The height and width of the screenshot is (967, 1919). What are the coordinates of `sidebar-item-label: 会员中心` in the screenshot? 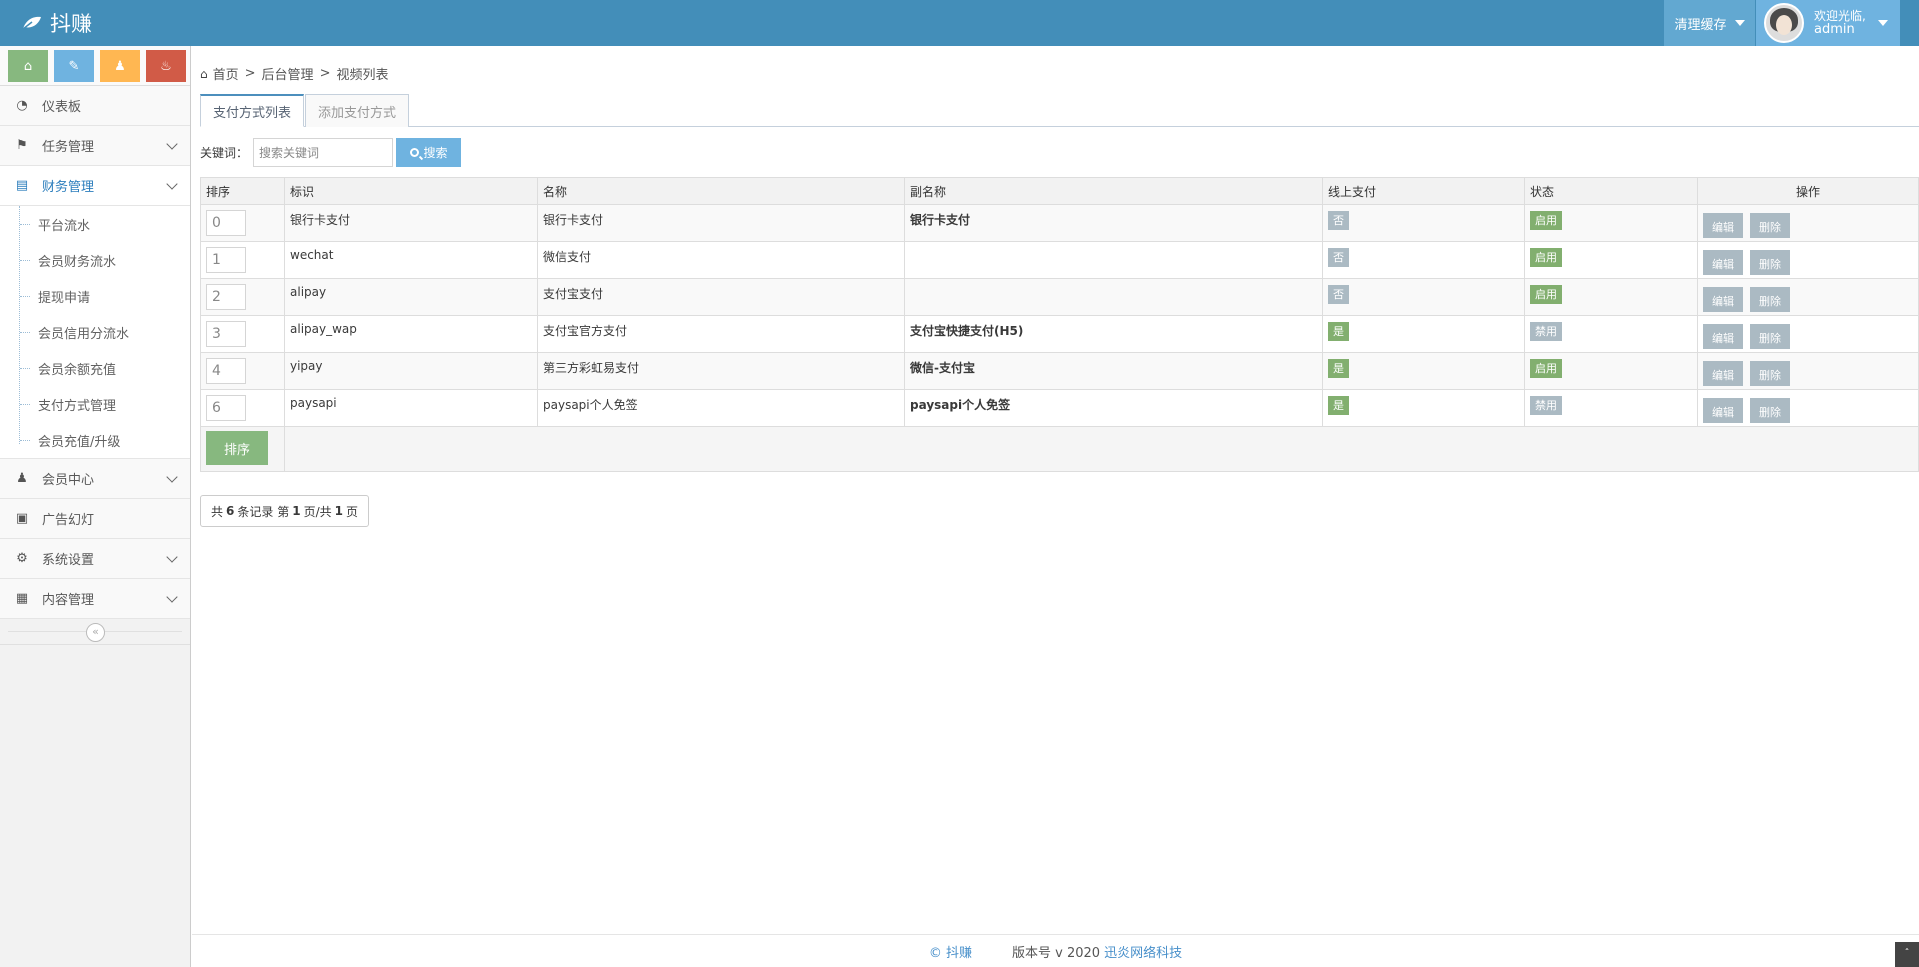 It's located at (68, 480).